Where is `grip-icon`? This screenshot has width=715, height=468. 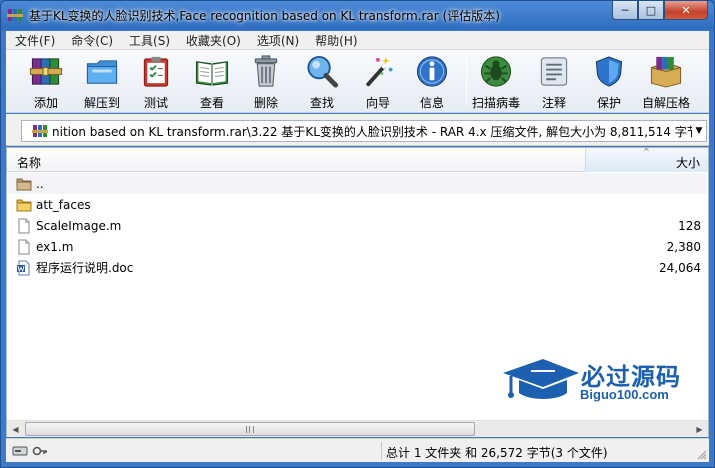
grip-icon is located at coordinates (250, 429).